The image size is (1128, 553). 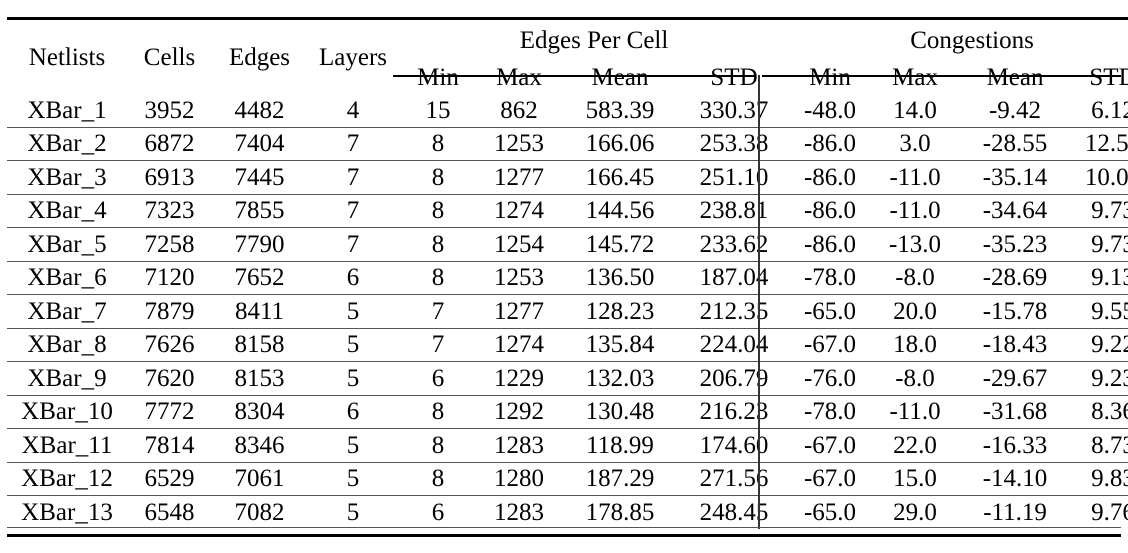 I want to click on cell-cong-std: 9.23, so click(x=1099, y=378).